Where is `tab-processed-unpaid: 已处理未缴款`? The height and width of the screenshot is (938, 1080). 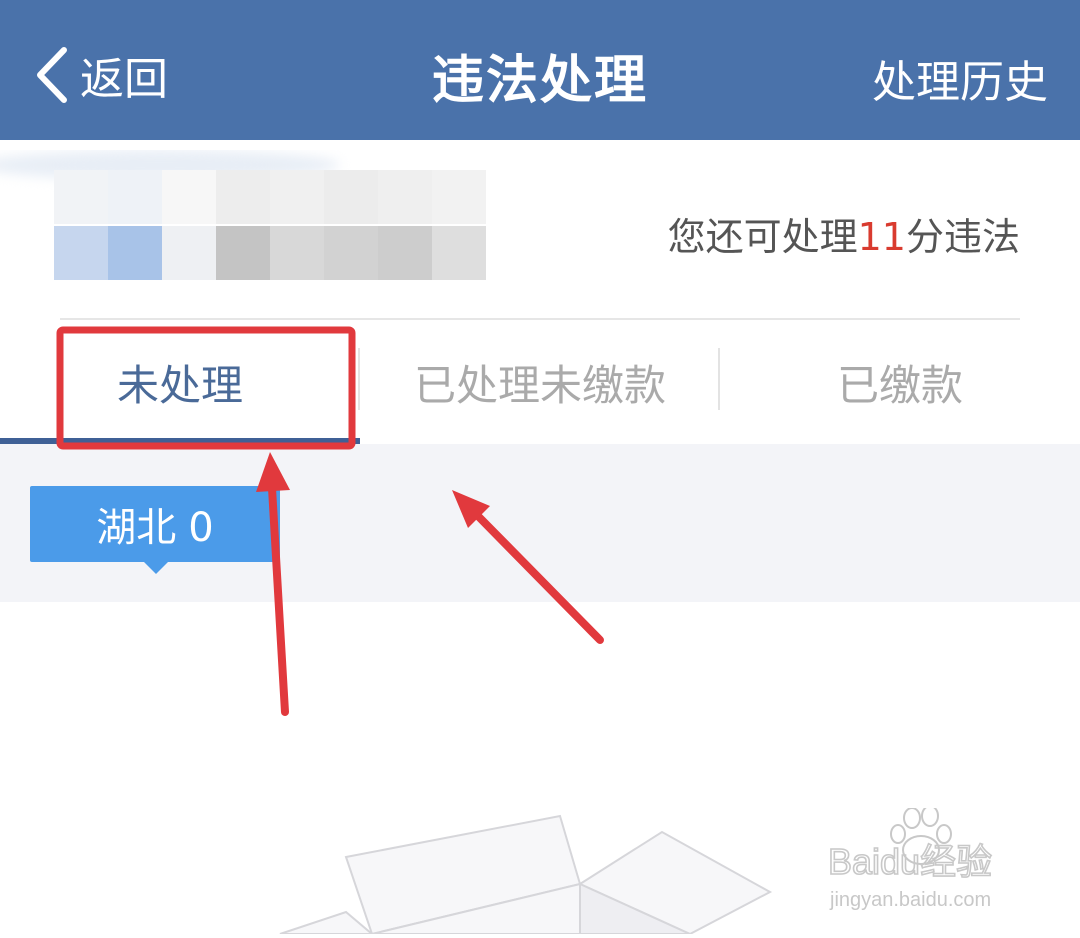
tab-processed-unpaid: 已处理未缴款 is located at coordinates (540, 382).